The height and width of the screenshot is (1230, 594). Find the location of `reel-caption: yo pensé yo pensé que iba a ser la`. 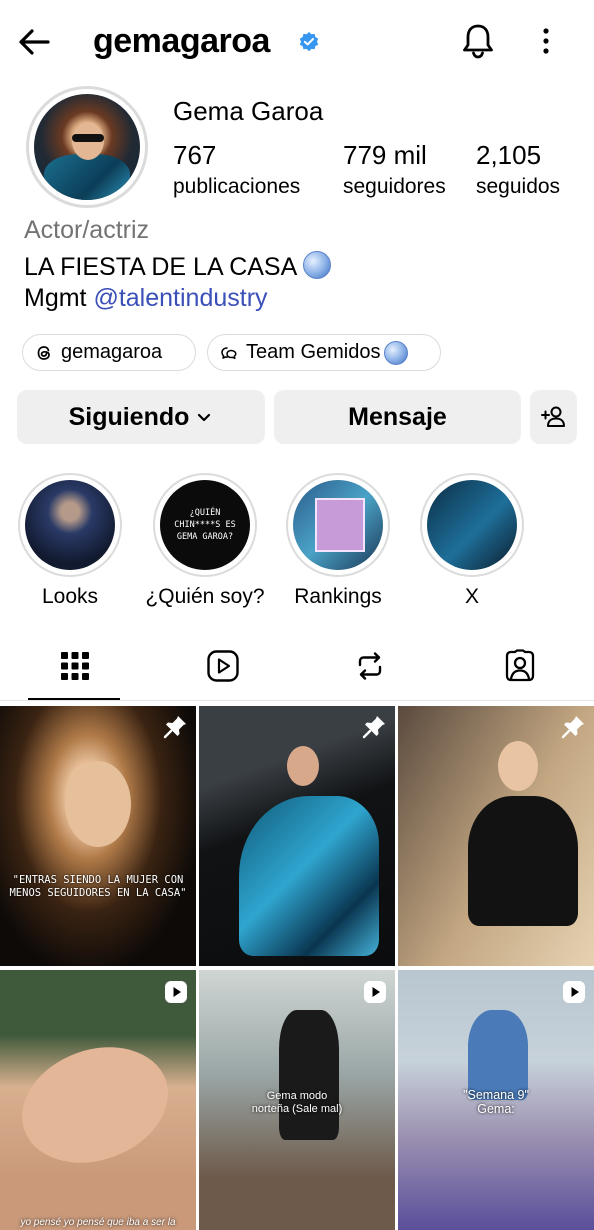

reel-caption: yo pensé yo pensé que iba a ser la is located at coordinates (98, 1222).